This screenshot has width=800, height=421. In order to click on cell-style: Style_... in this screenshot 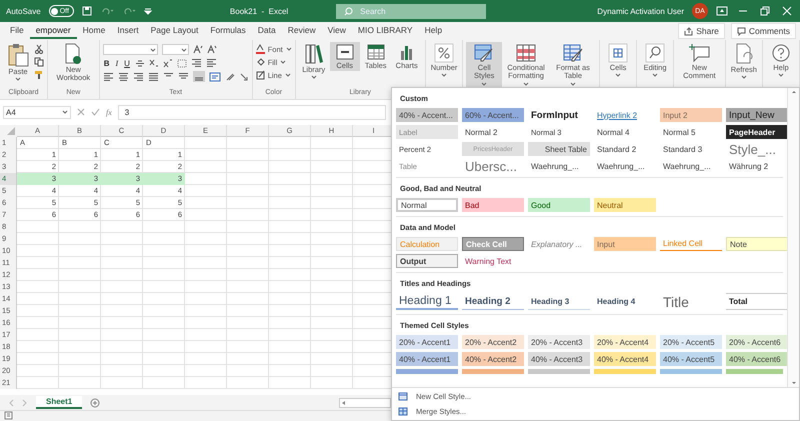, I will do `click(756, 149)`.